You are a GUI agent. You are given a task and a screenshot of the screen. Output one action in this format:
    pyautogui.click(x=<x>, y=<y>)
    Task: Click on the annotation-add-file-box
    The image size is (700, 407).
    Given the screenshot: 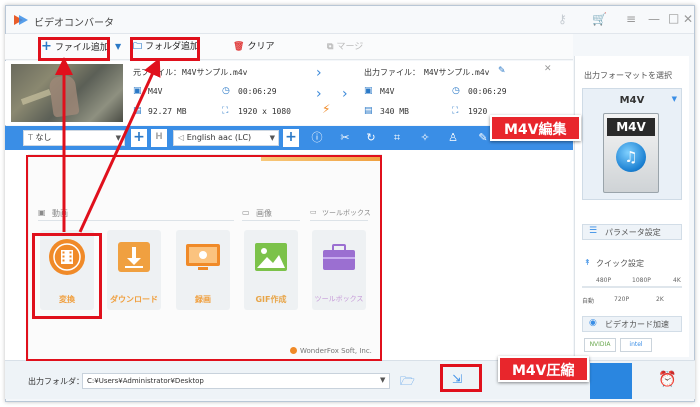 What is the action you would take?
    pyautogui.click(x=74, y=49)
    